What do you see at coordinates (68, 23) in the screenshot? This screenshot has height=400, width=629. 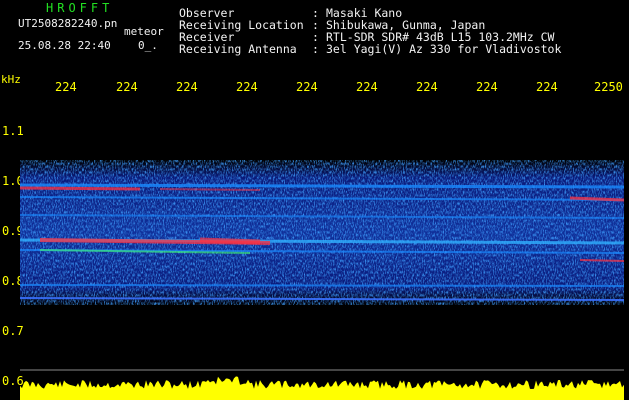 I see `file-name: UT2508282240.pn` at bounding box center [68, 23].